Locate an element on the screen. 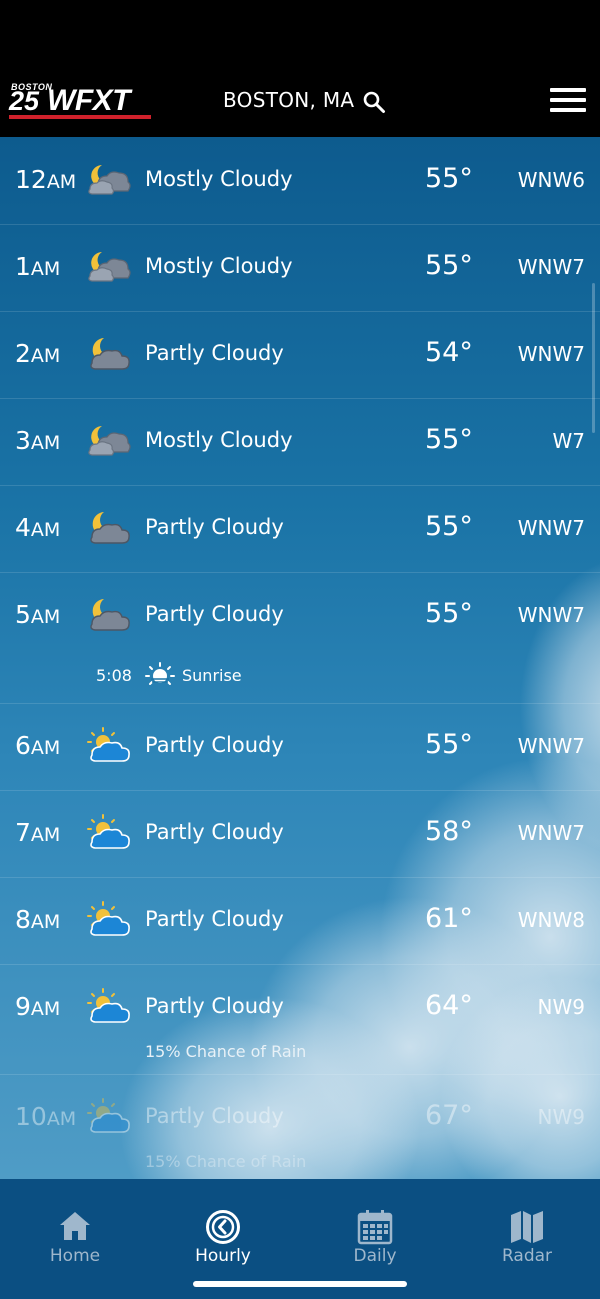 The width and height of the screenshot is (600, 1299). hour-row: 2AM Partly Cloudy 54° WNW7 is located at coordinates (300, 355).